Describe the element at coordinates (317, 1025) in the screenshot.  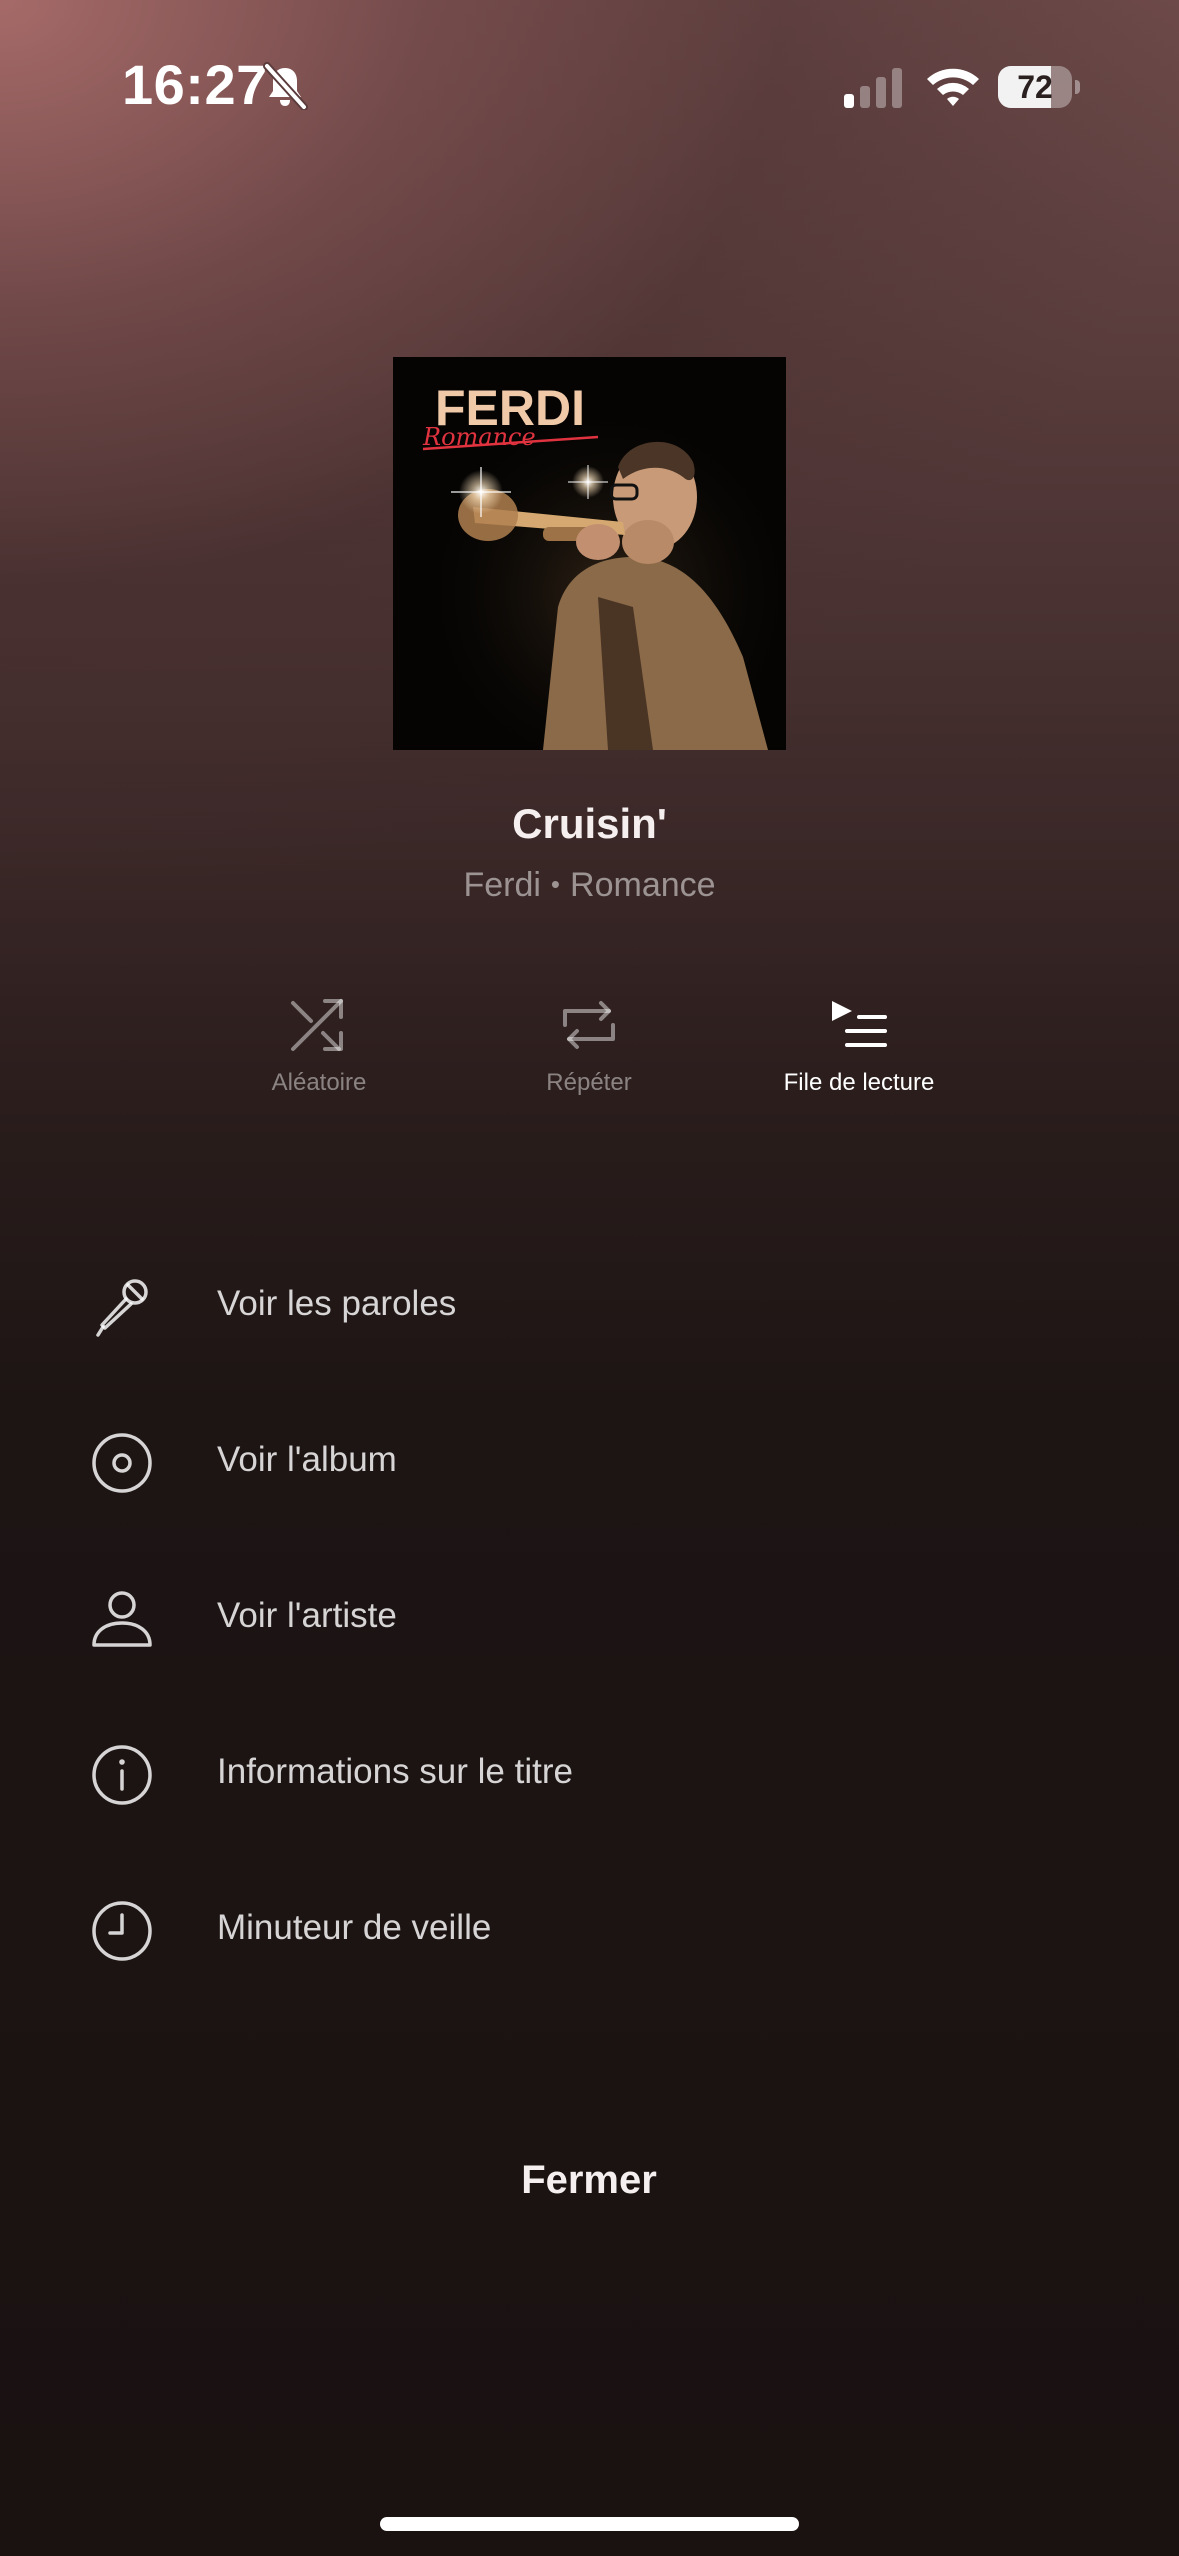
I see `shuffle-icon` at that location.